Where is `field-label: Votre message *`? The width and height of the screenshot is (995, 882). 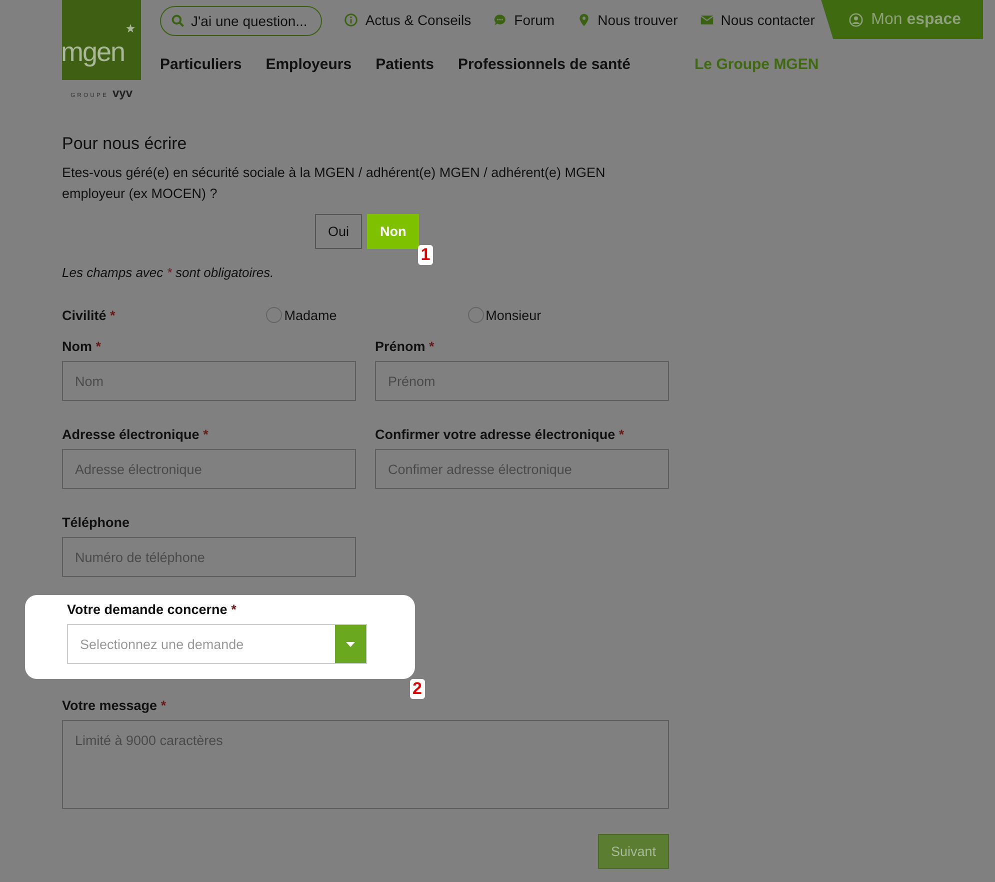 field-label: Votre message * is located at coordinates (115, 705).